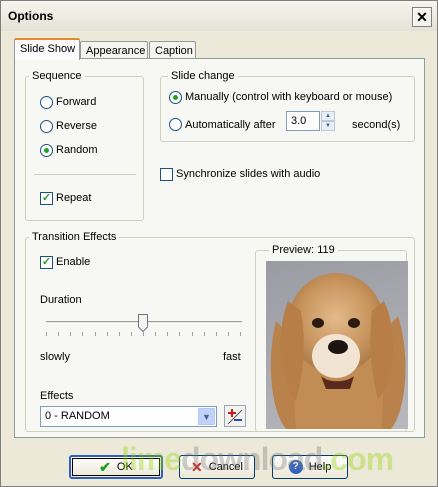 This screenshot has width=438, height=487. I want to click on sync-audio-label: Synchronize slides with audio, so click(248, 174).